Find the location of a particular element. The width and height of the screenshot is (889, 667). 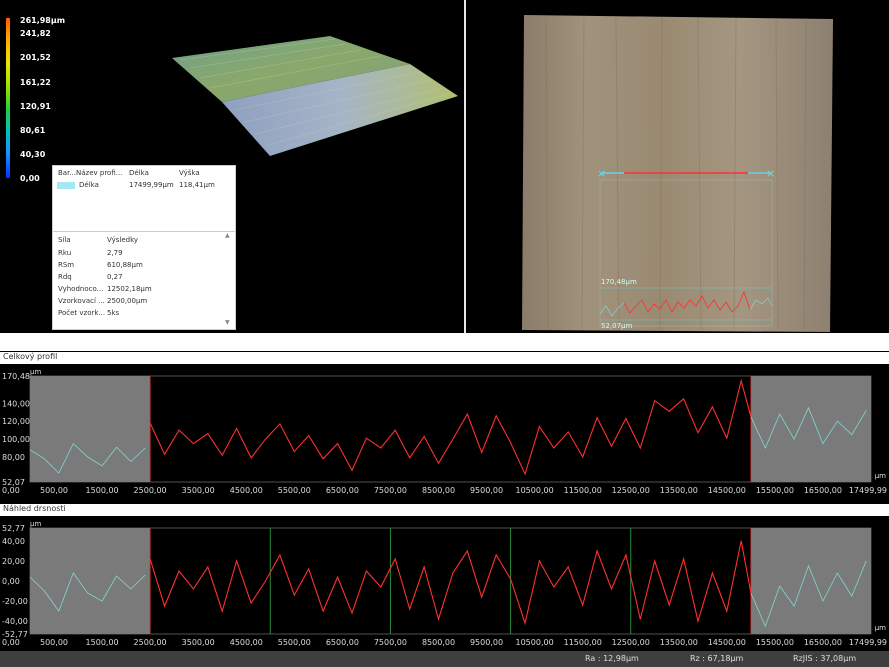

results-header-value: Výsledky is located at coordinates (123, 240).